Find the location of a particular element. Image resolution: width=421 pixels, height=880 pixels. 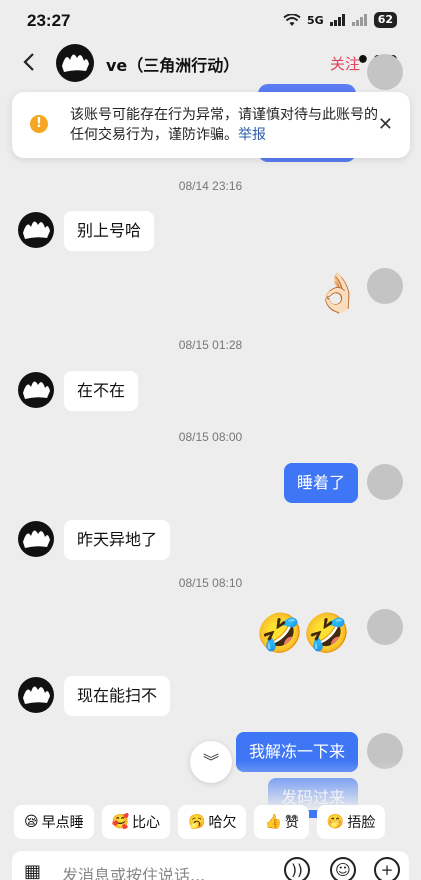

yawn-emoji-icon: 🥱 is located at coordinates (197, 822).